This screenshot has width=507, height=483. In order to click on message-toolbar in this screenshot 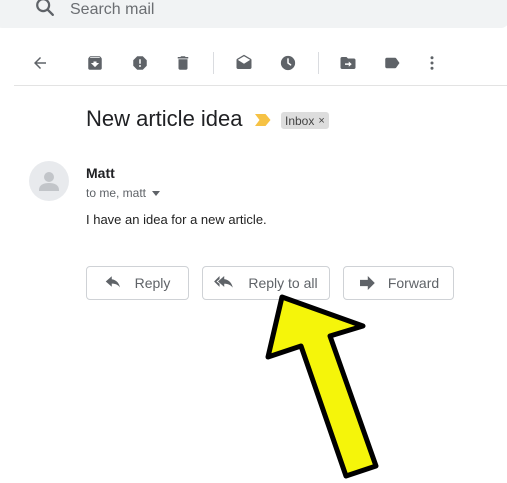, I will do `click(253, 62)`.